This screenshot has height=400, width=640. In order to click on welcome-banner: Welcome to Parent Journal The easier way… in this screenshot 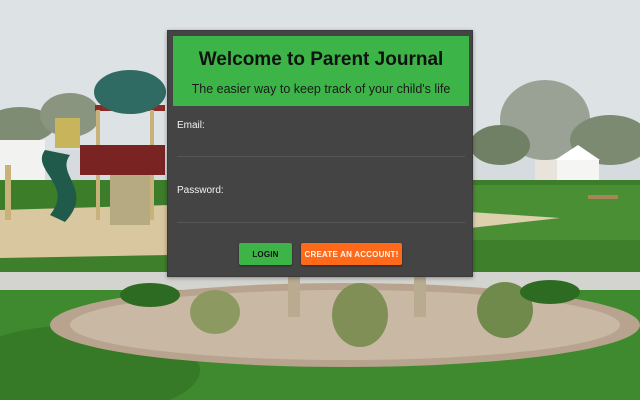, I will do `click(321, 71)`.